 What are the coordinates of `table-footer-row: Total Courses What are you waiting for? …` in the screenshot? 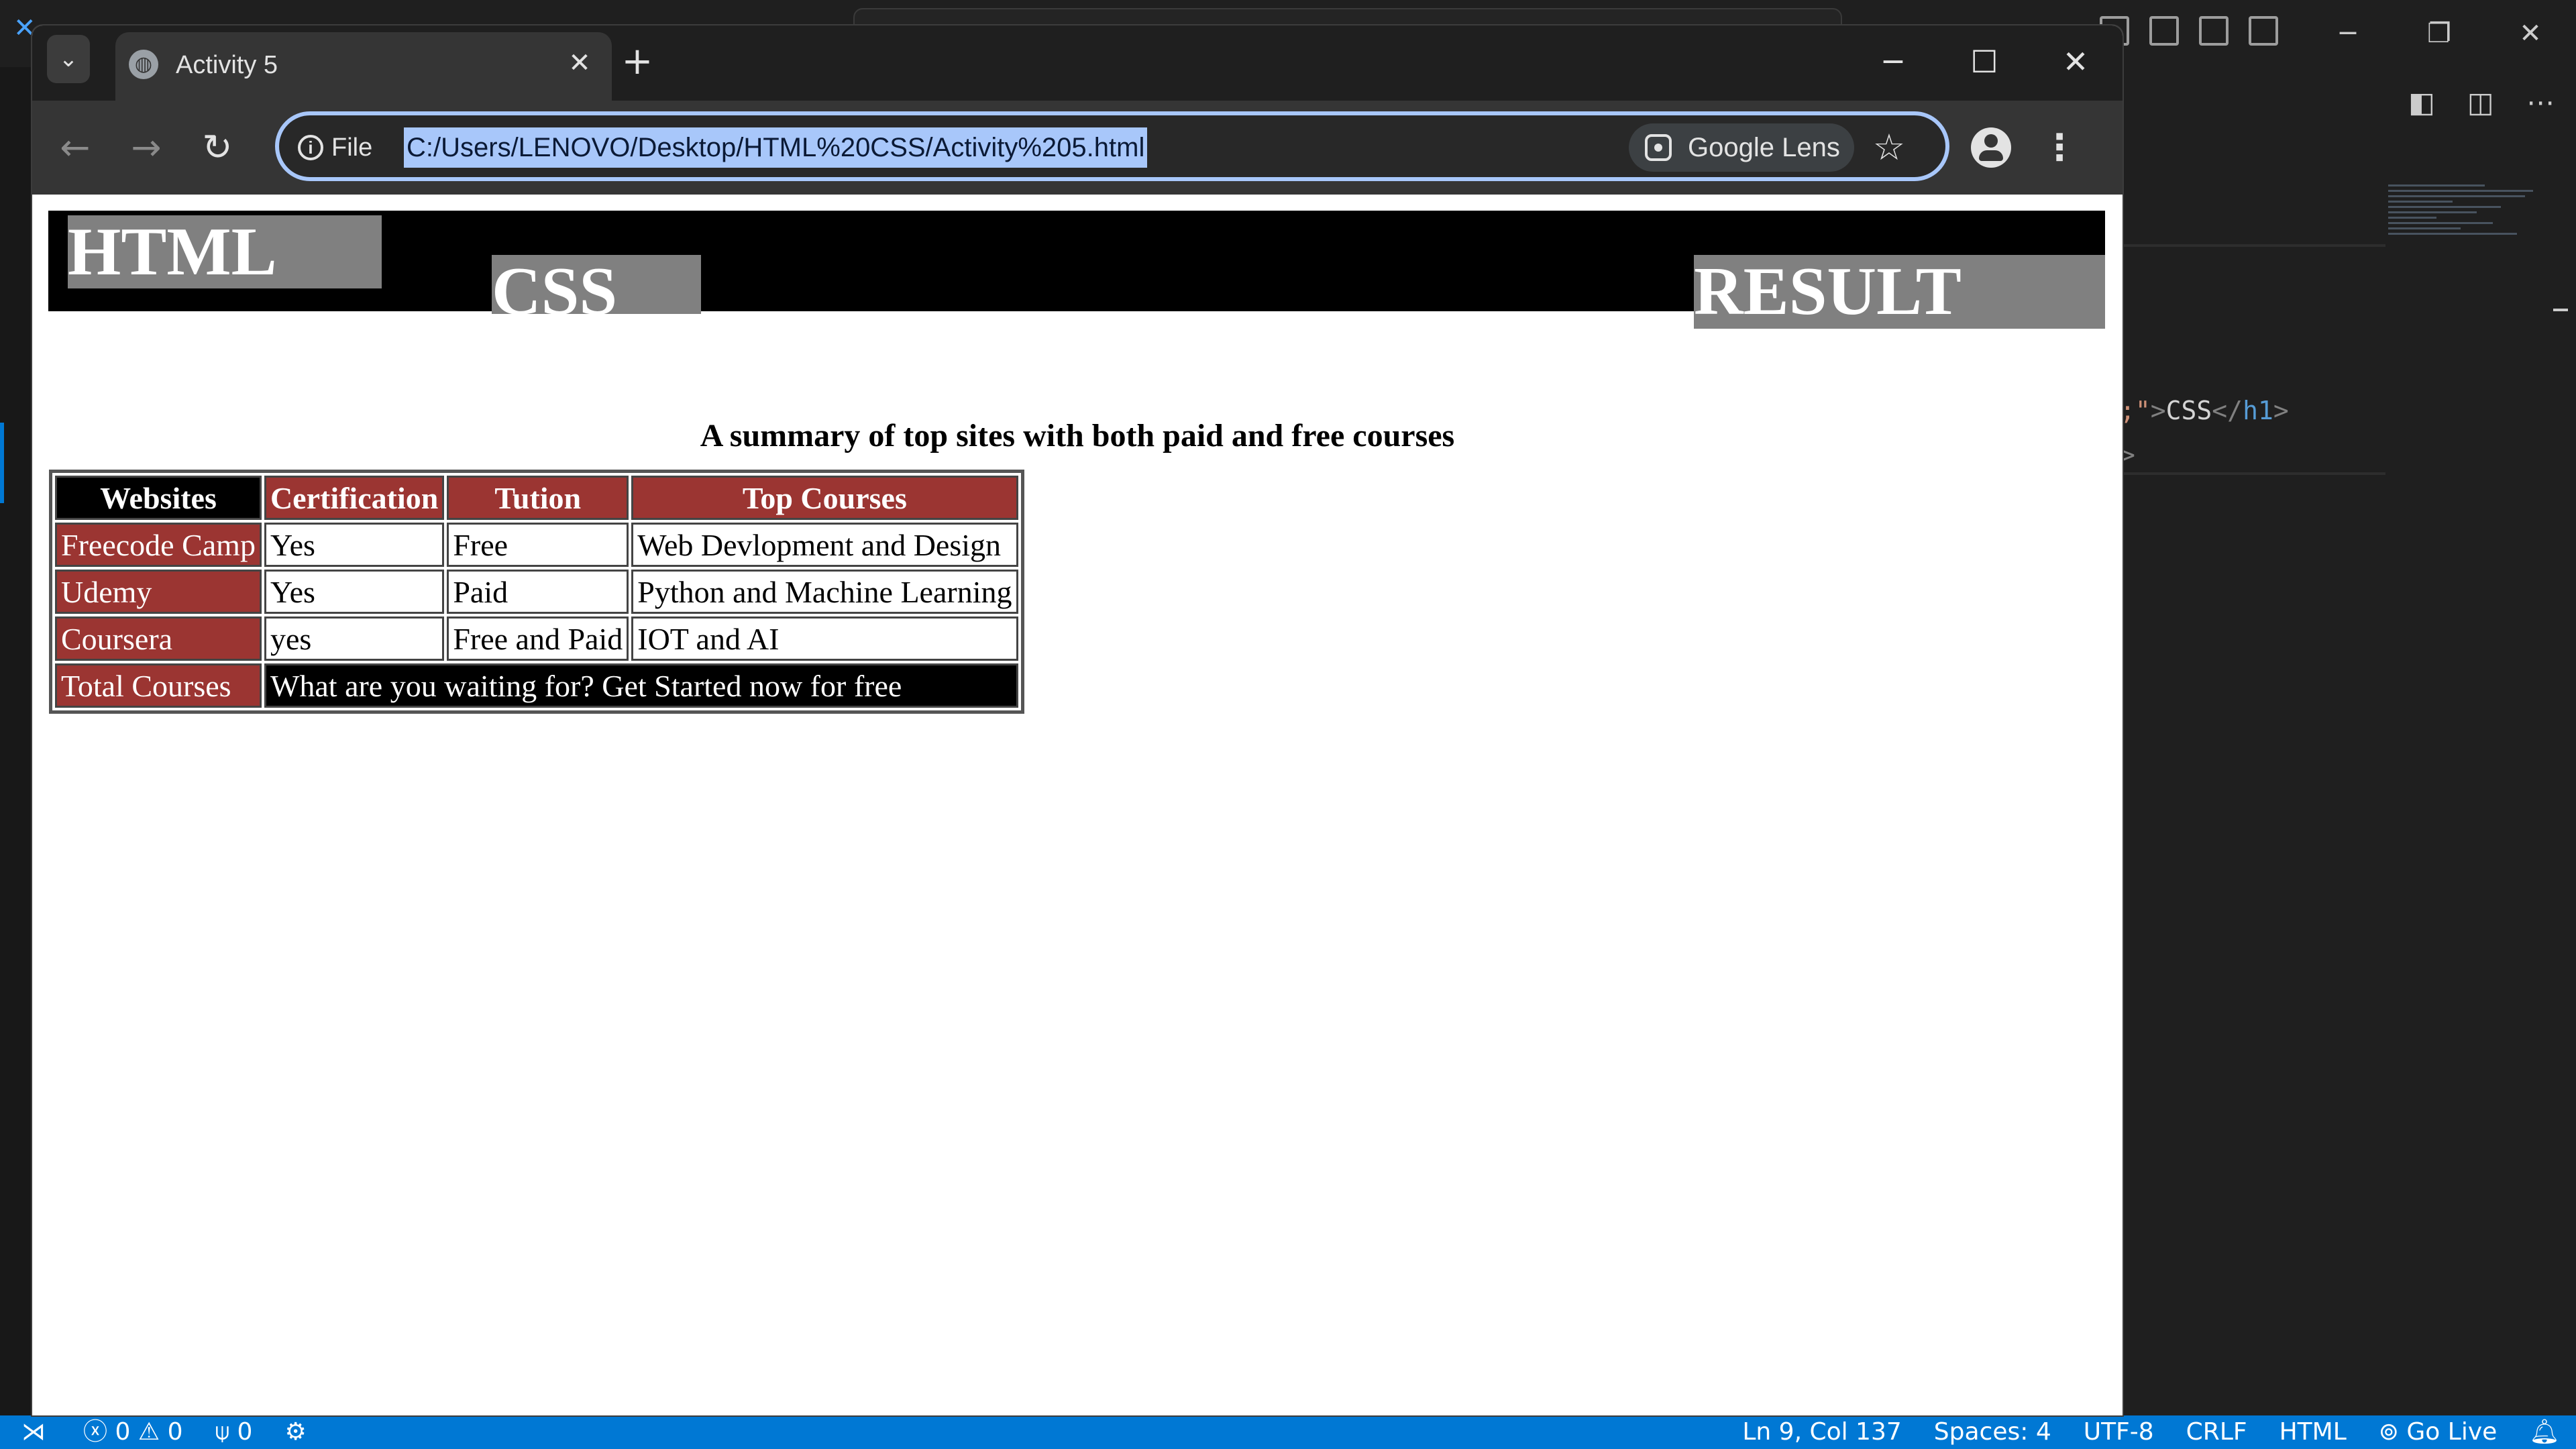 It's located at (536, 685).